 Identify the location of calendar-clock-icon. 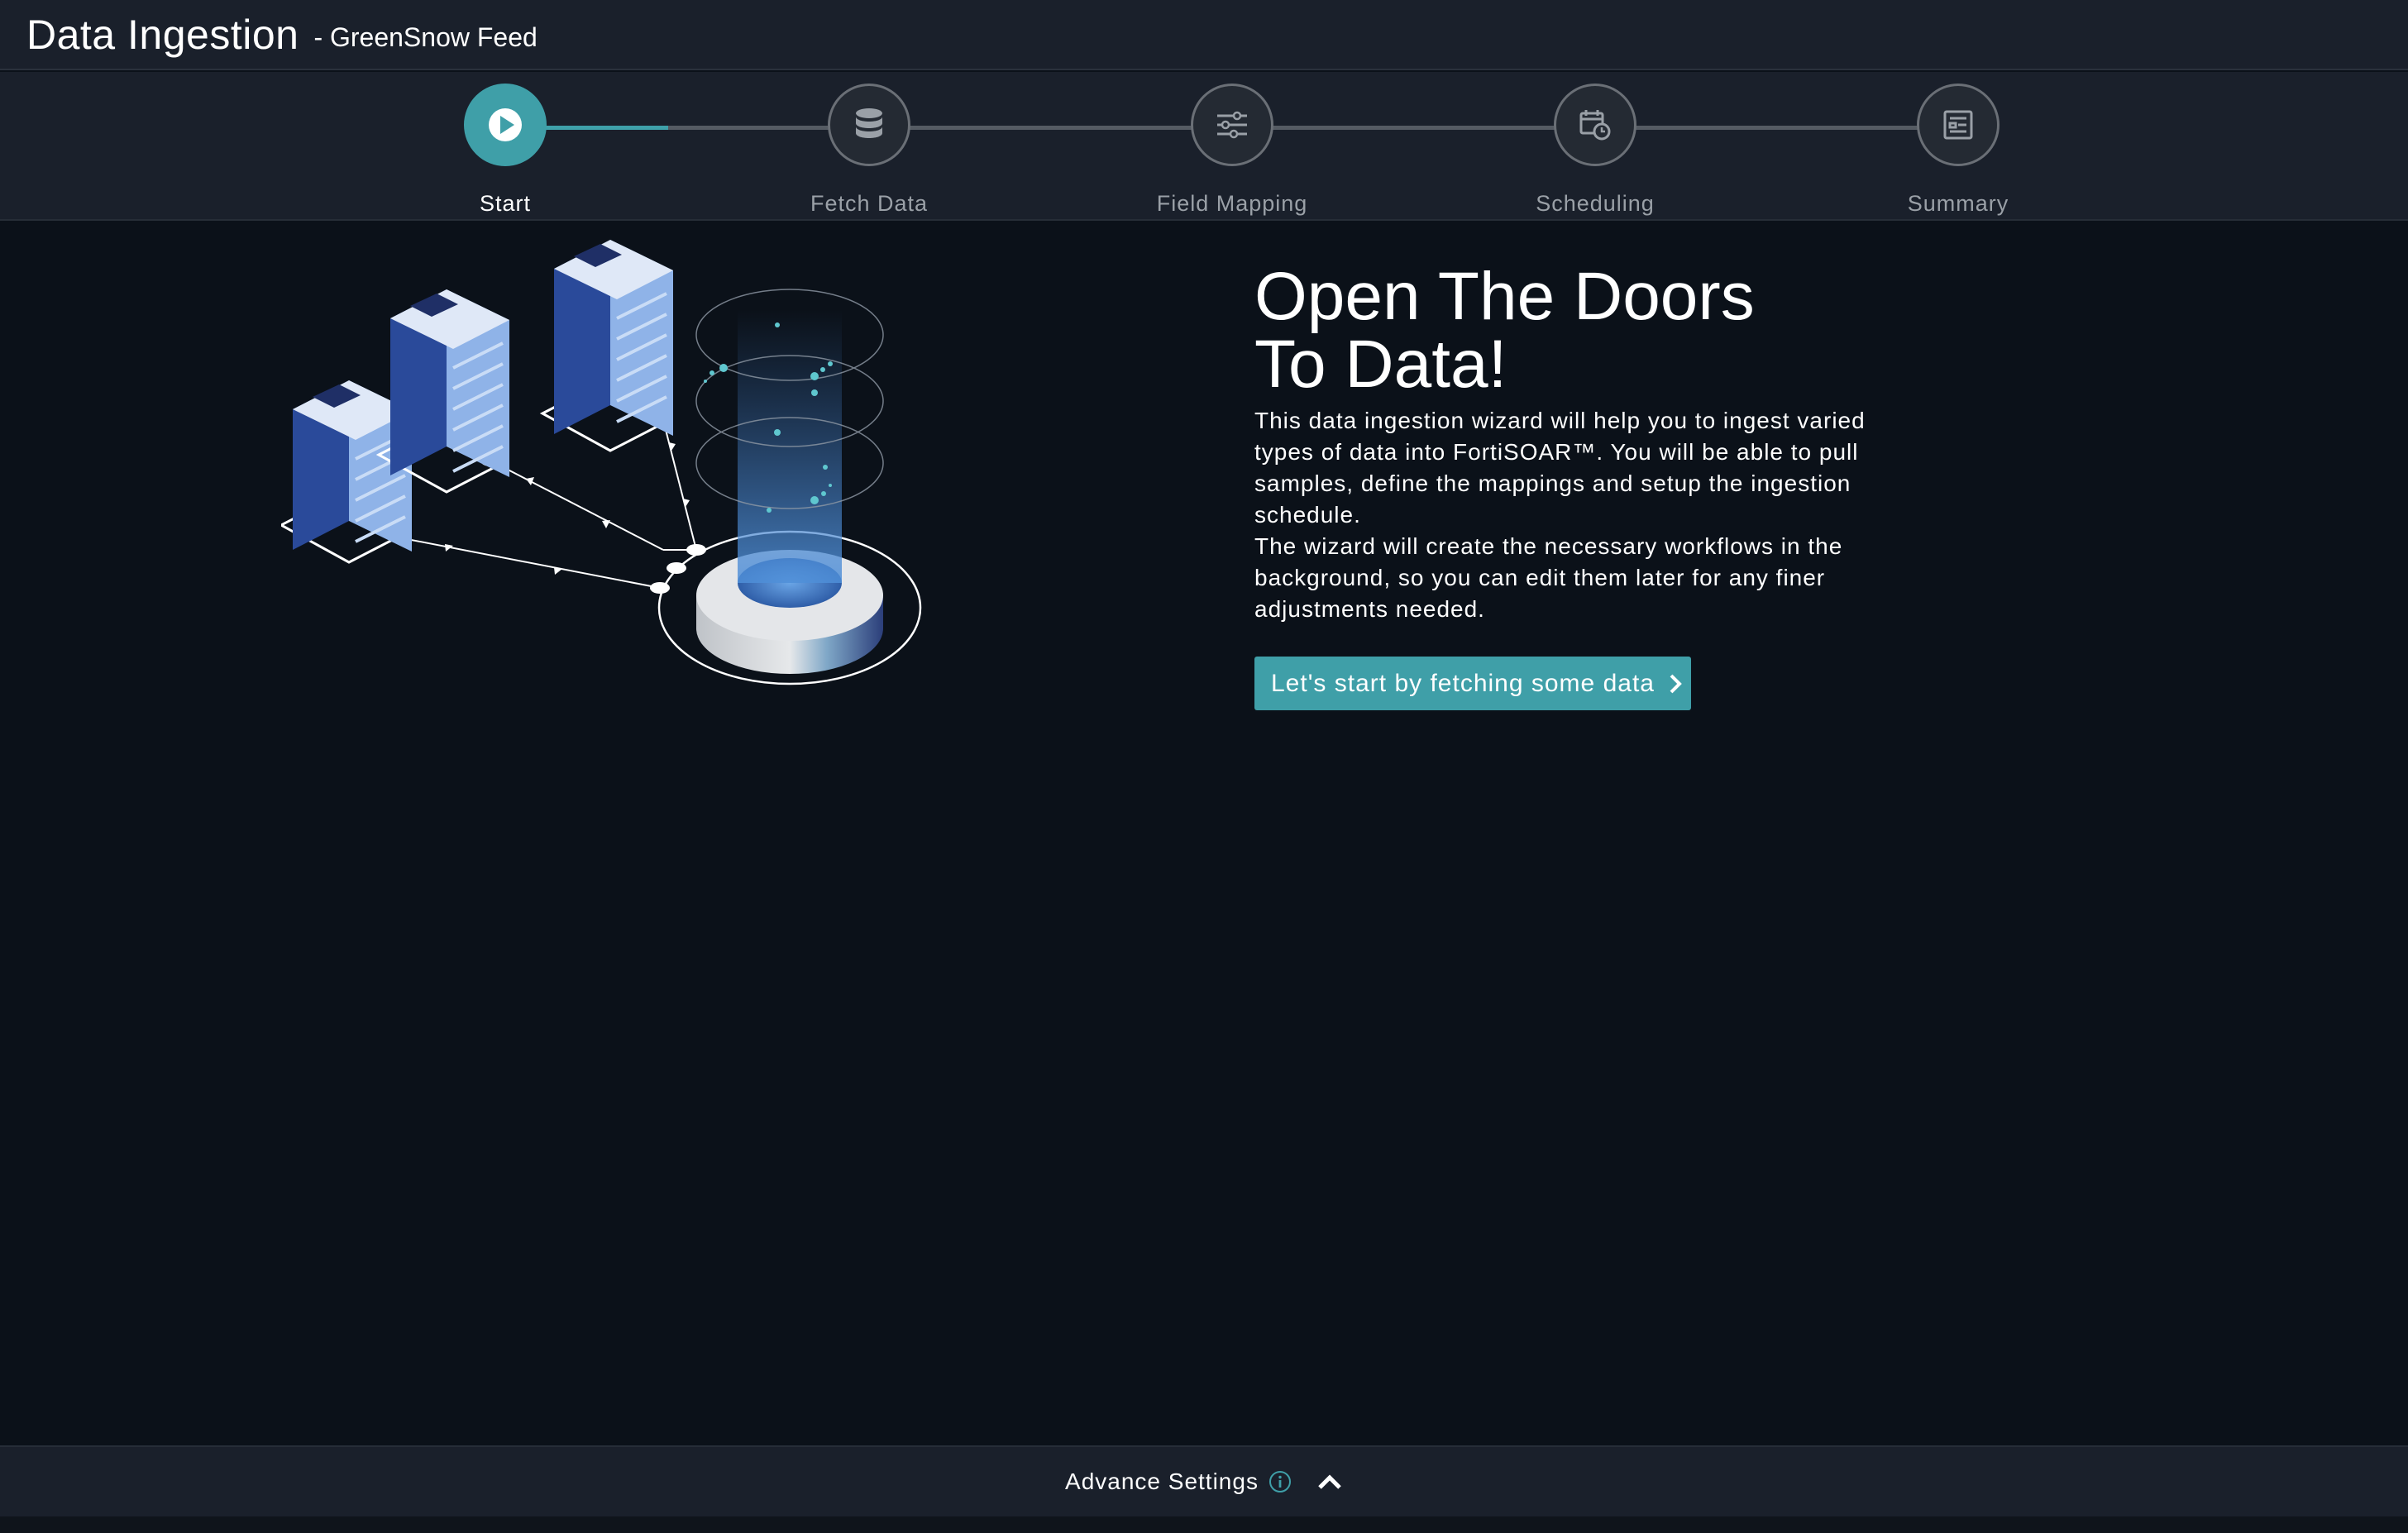
(1595, 125).